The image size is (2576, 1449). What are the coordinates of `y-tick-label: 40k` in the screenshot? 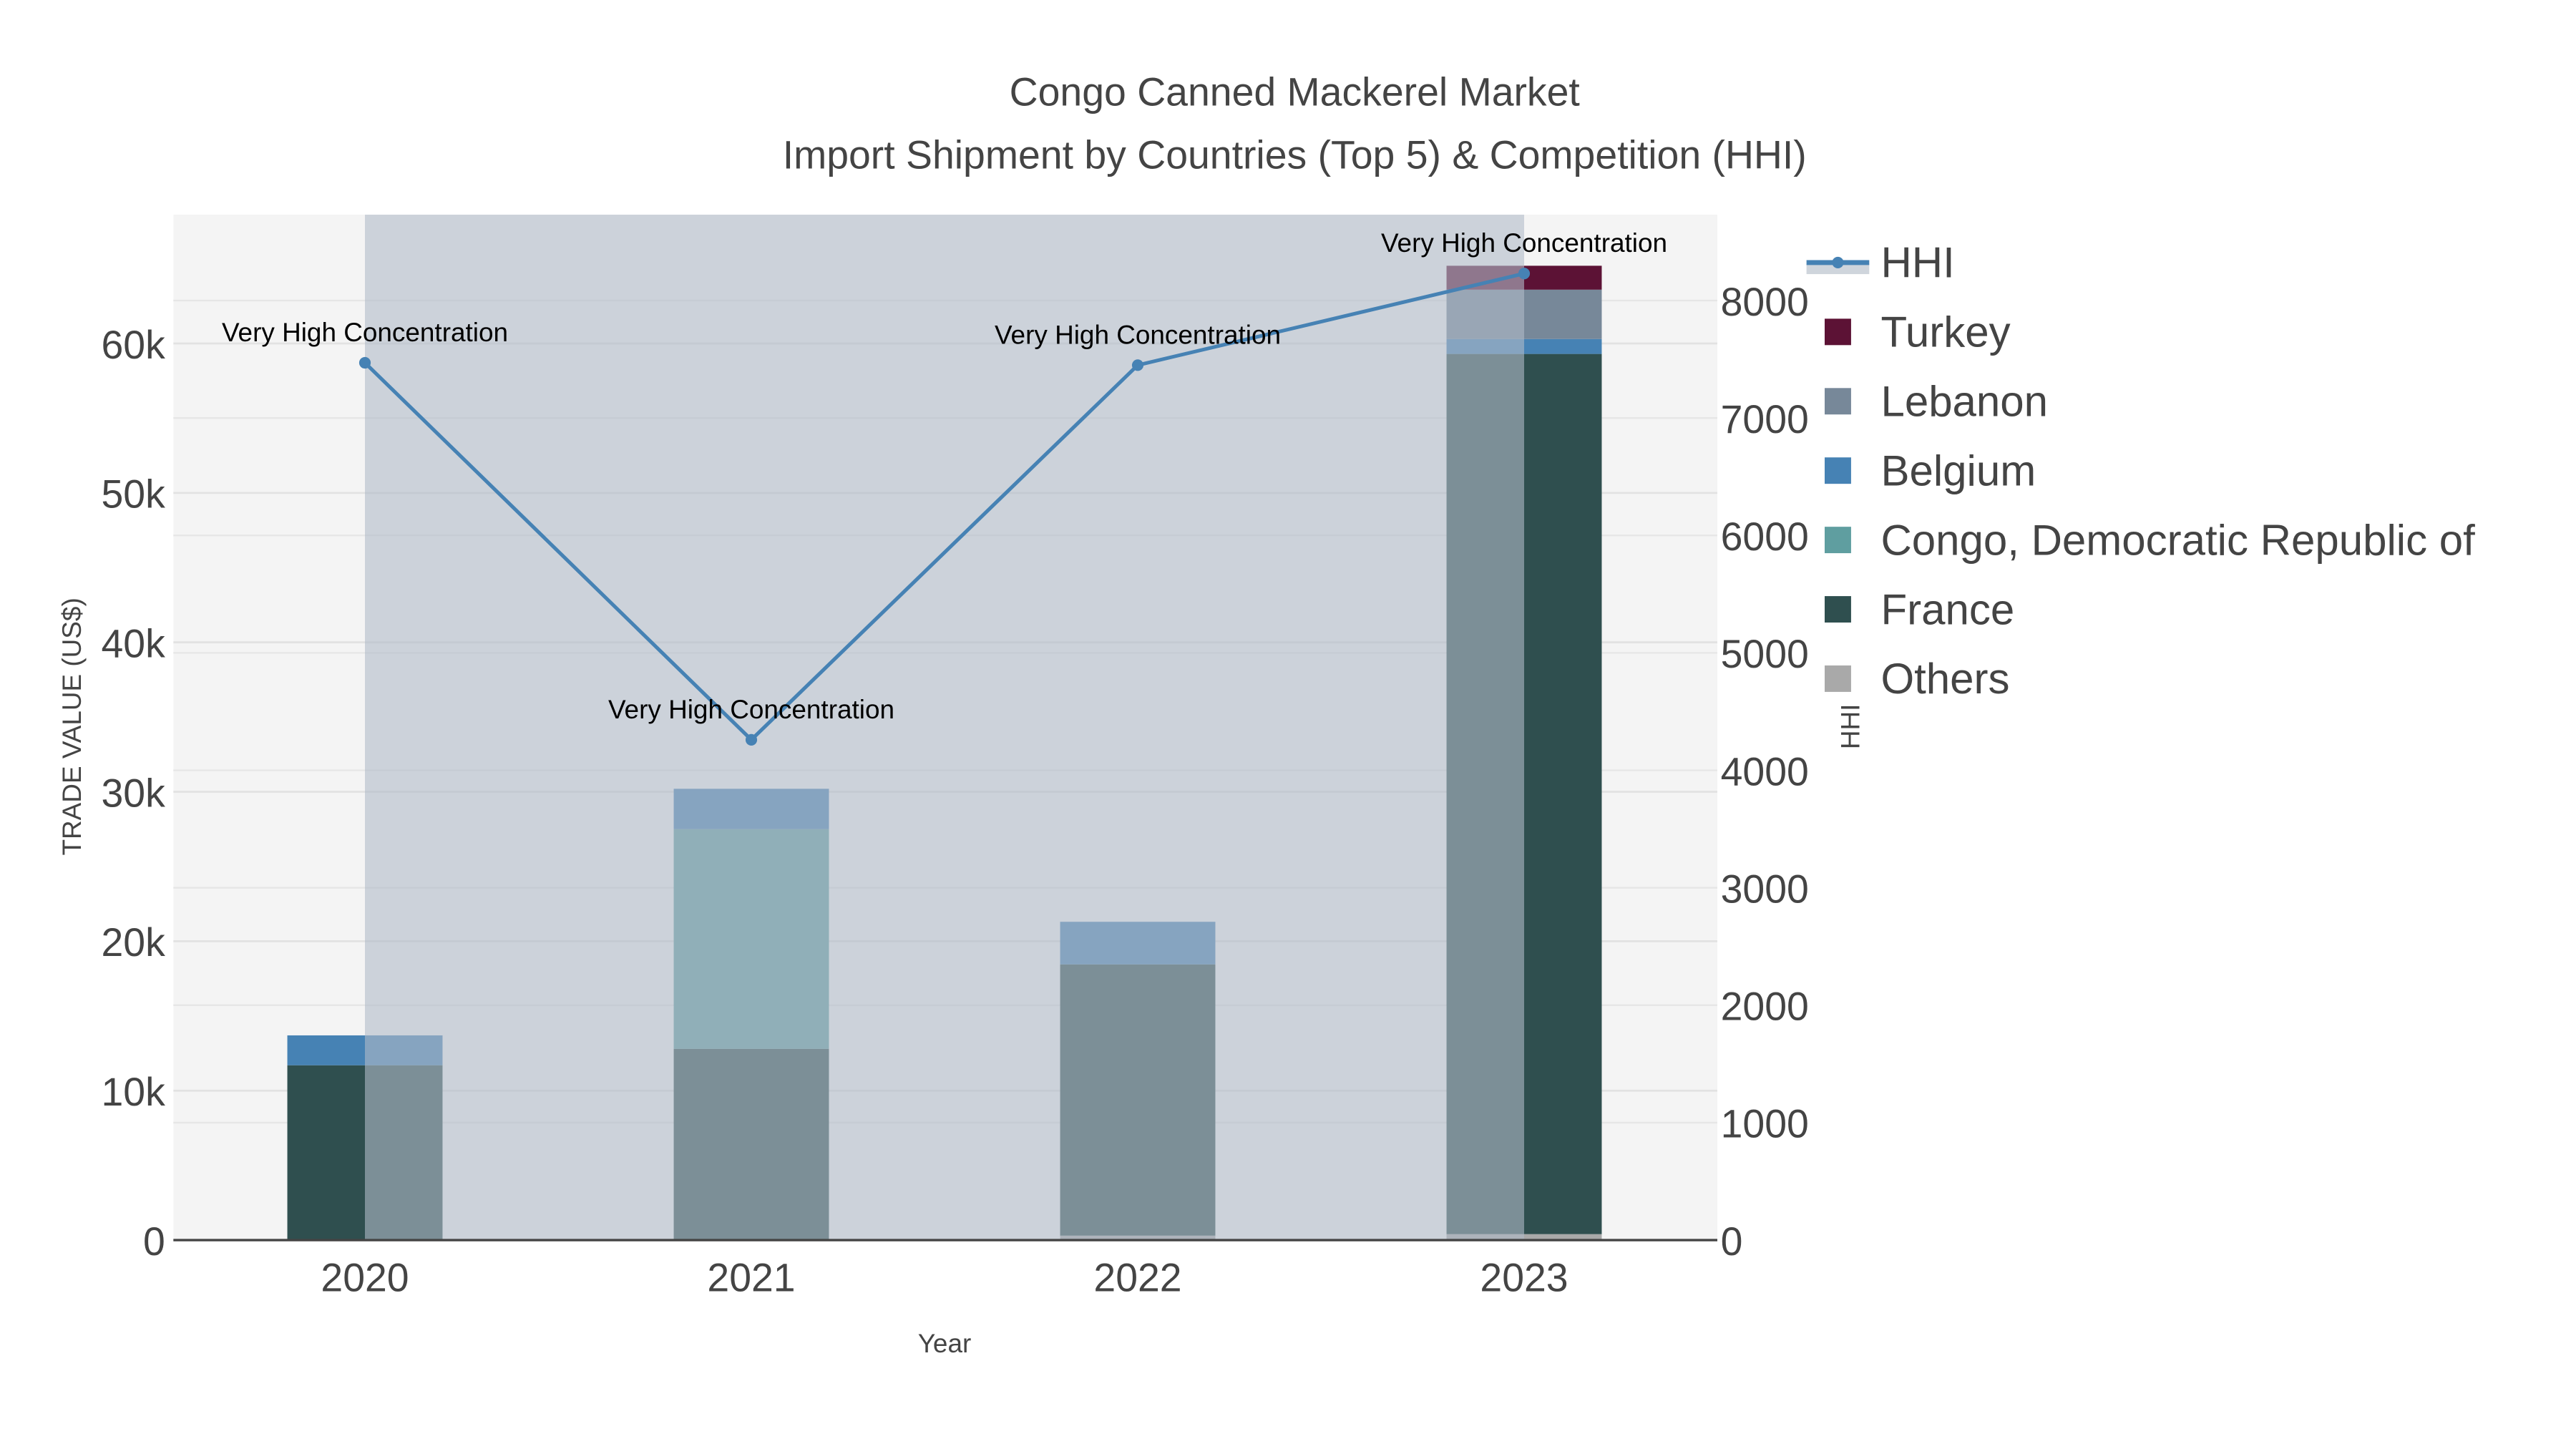 It's located at (133, 643).